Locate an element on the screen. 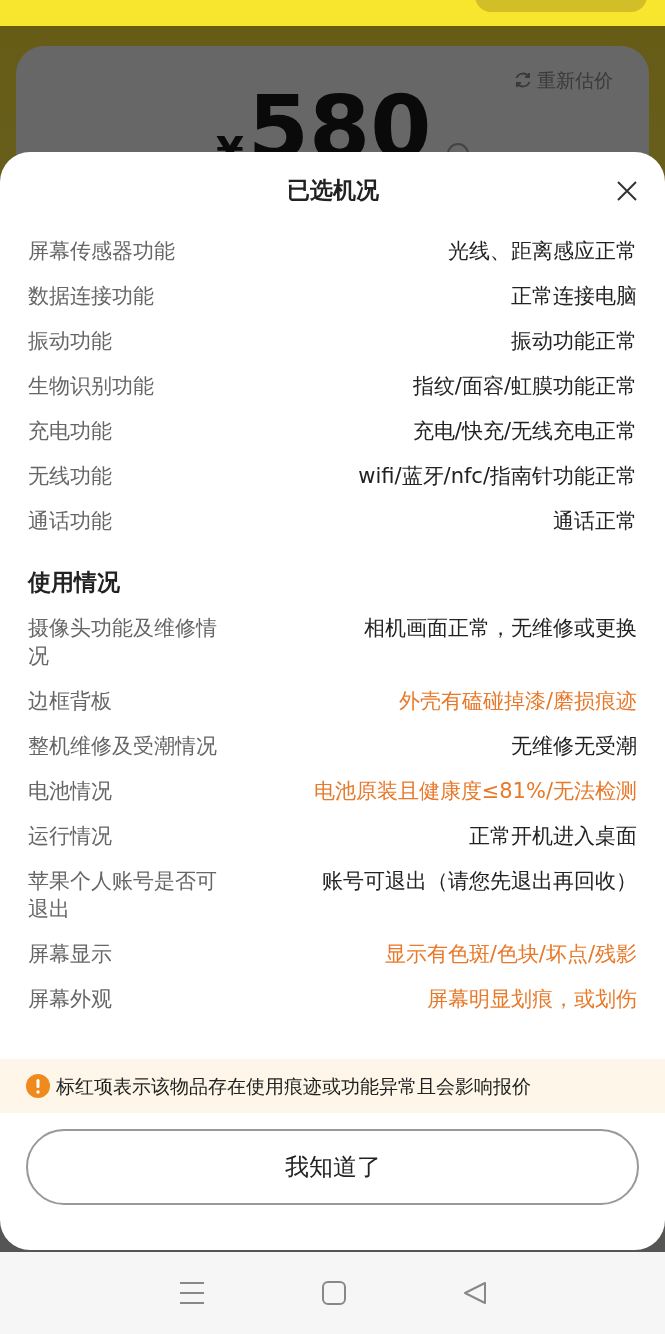 This screenshot has width=665, height=1334. condition-value: 账号可退出（请您先退出再回收） is located at coordinates (479, 881).